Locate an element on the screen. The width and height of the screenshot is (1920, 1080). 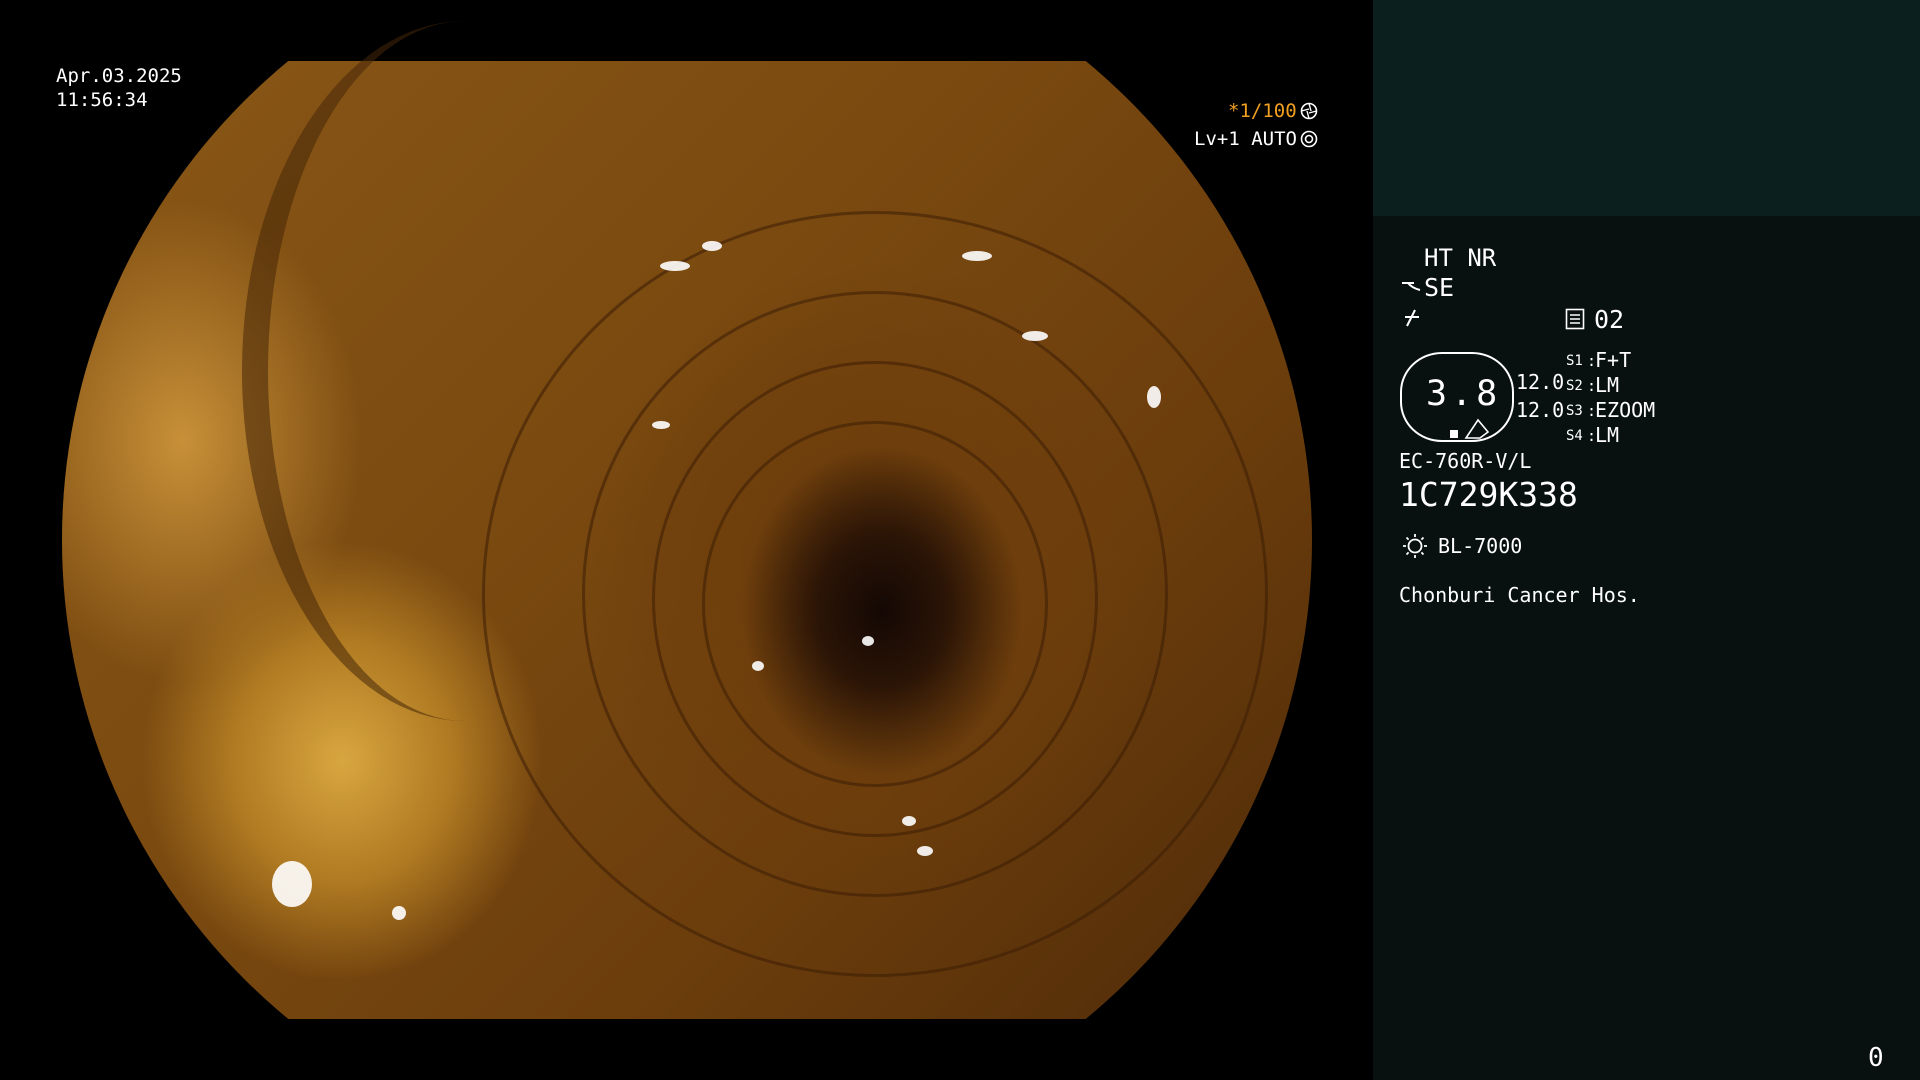
color-mode-icon is located at coordinates (1412, 320).